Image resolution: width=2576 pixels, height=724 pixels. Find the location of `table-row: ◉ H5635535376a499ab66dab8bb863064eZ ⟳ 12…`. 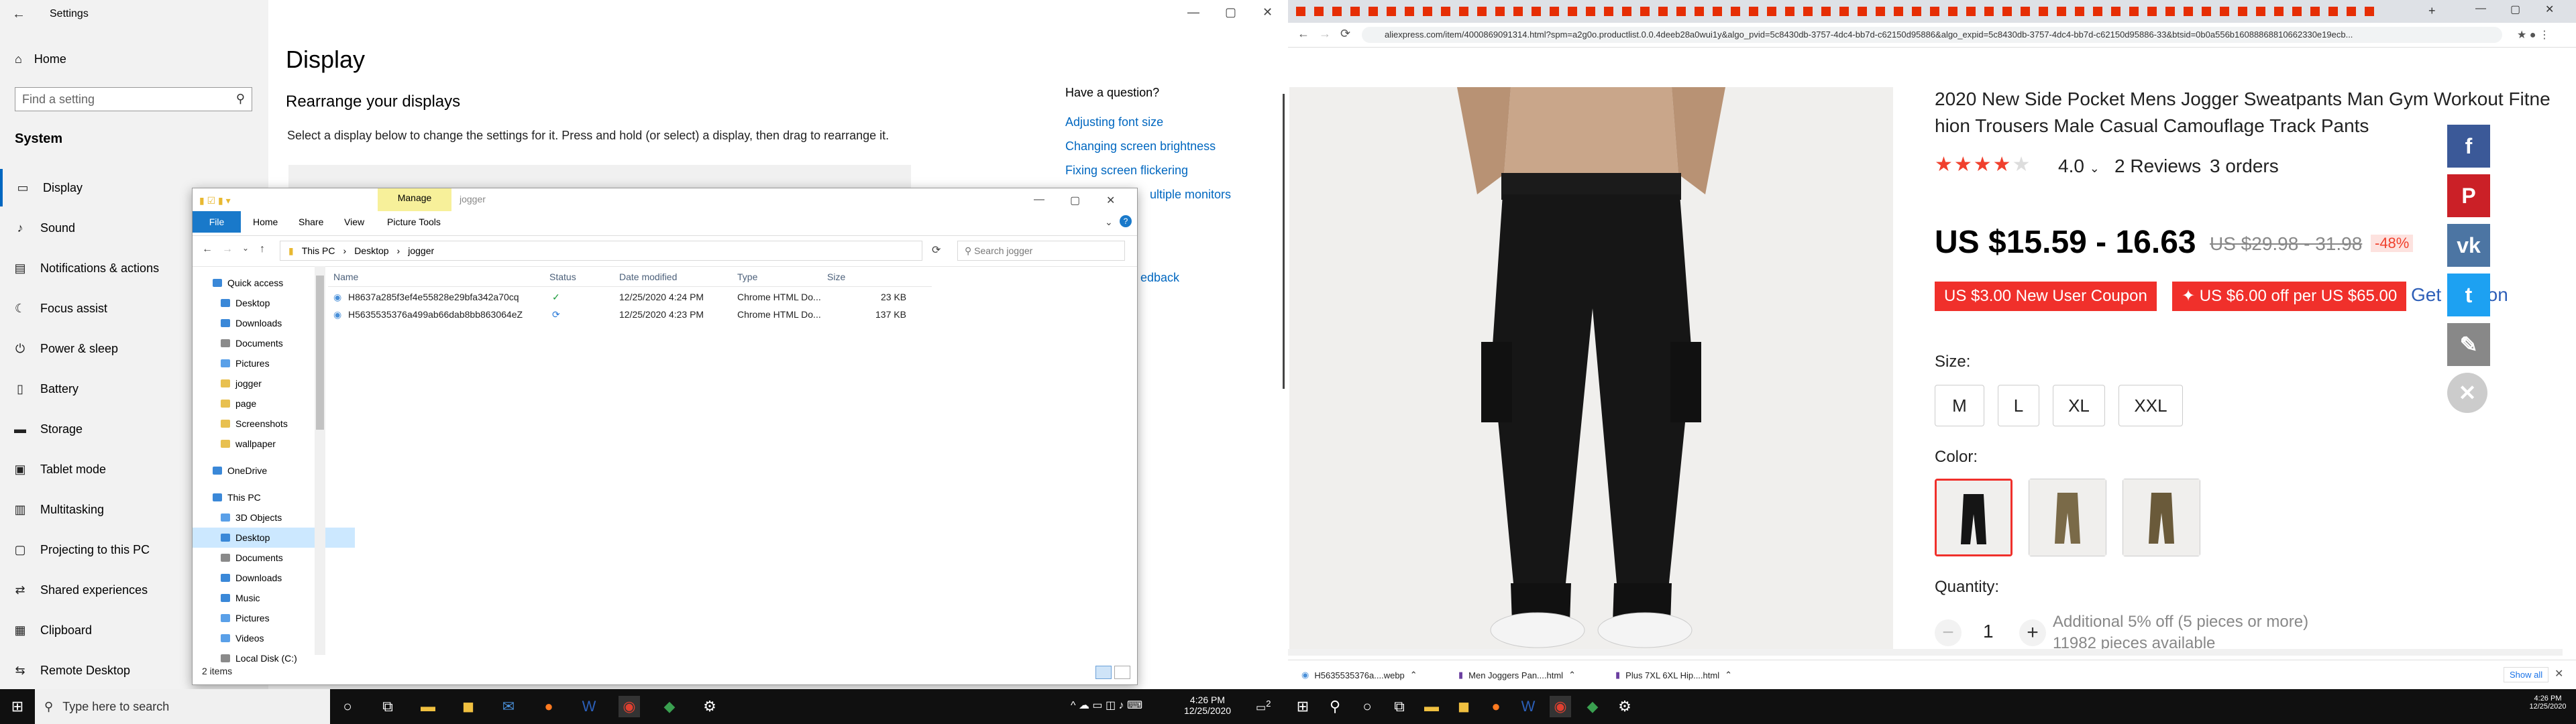

table-row: ◉ H5635535376a499ab66dab8bb863064eZ ⟳ 12… is located at coordinates (630, 315).